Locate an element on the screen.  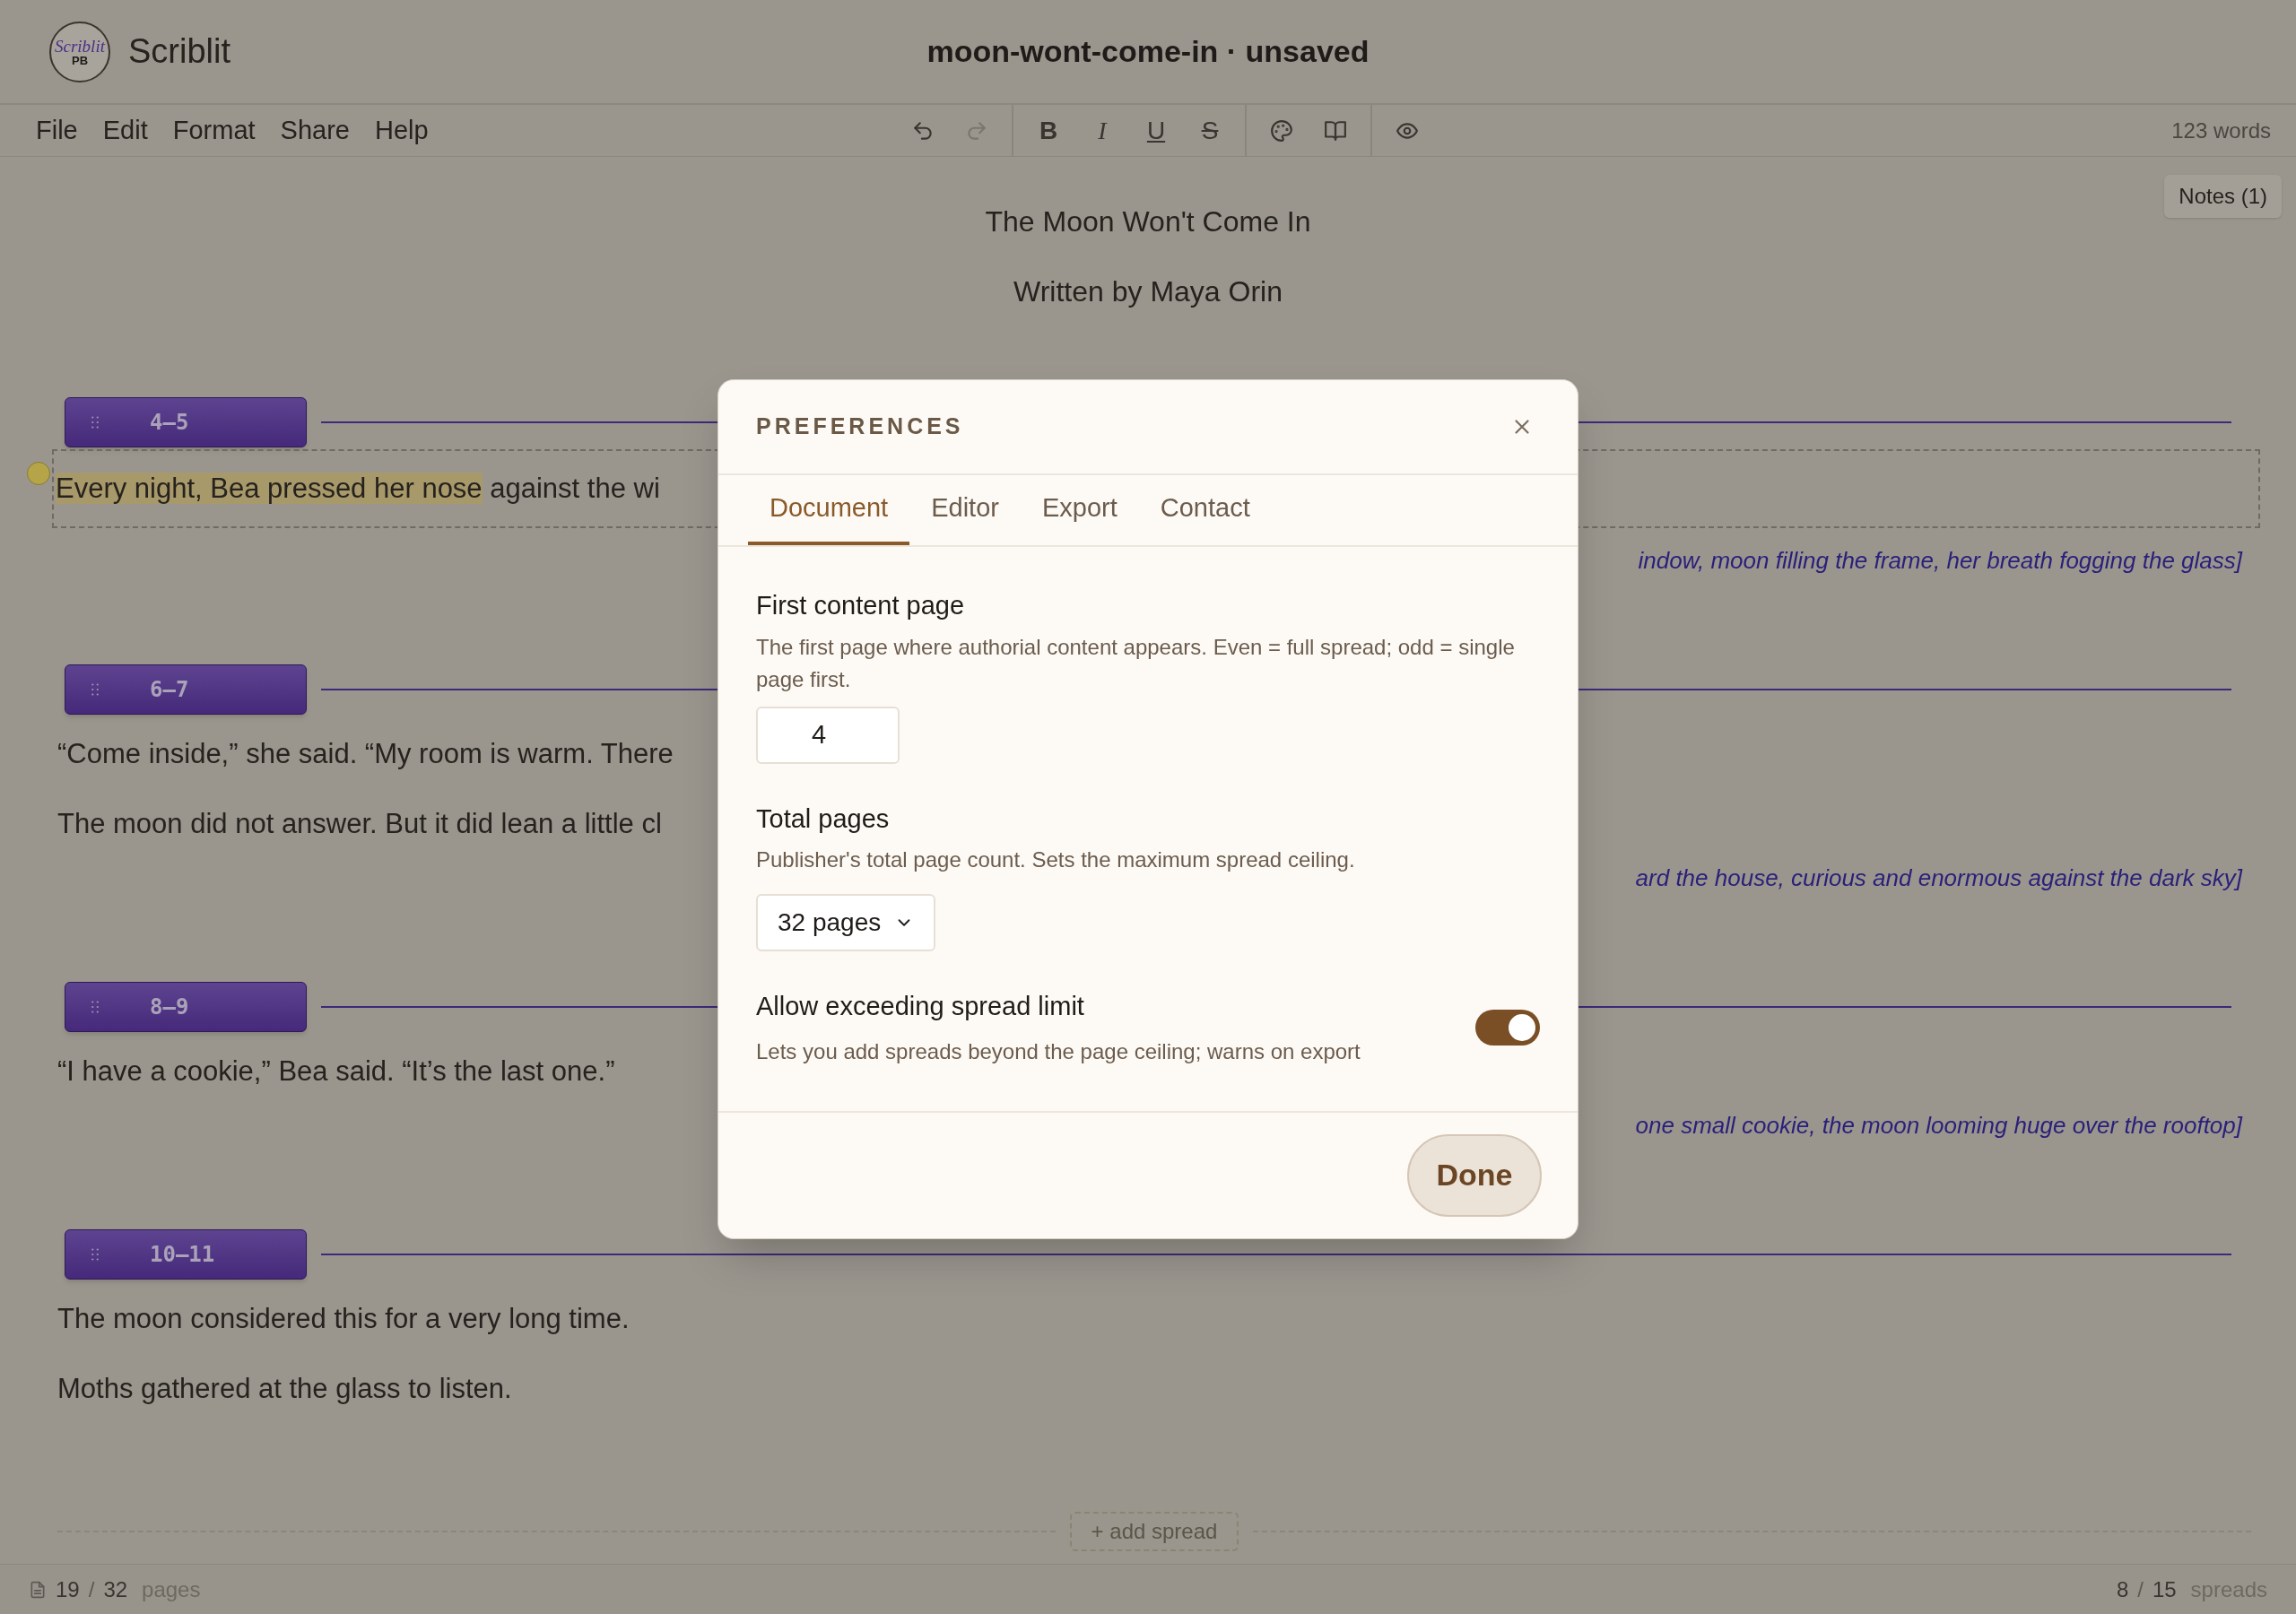
spread-tab: 10–11 is located at coordinates (186, 1254).